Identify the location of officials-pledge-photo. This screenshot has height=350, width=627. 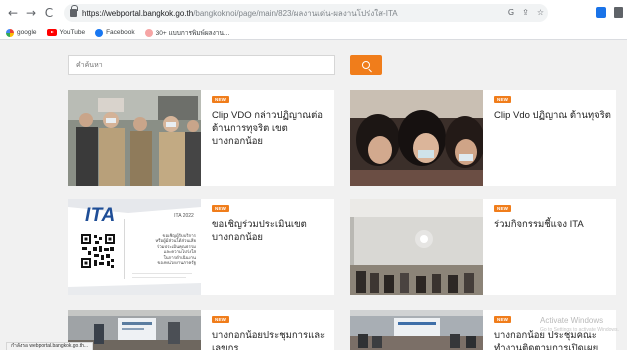
(134, 138).